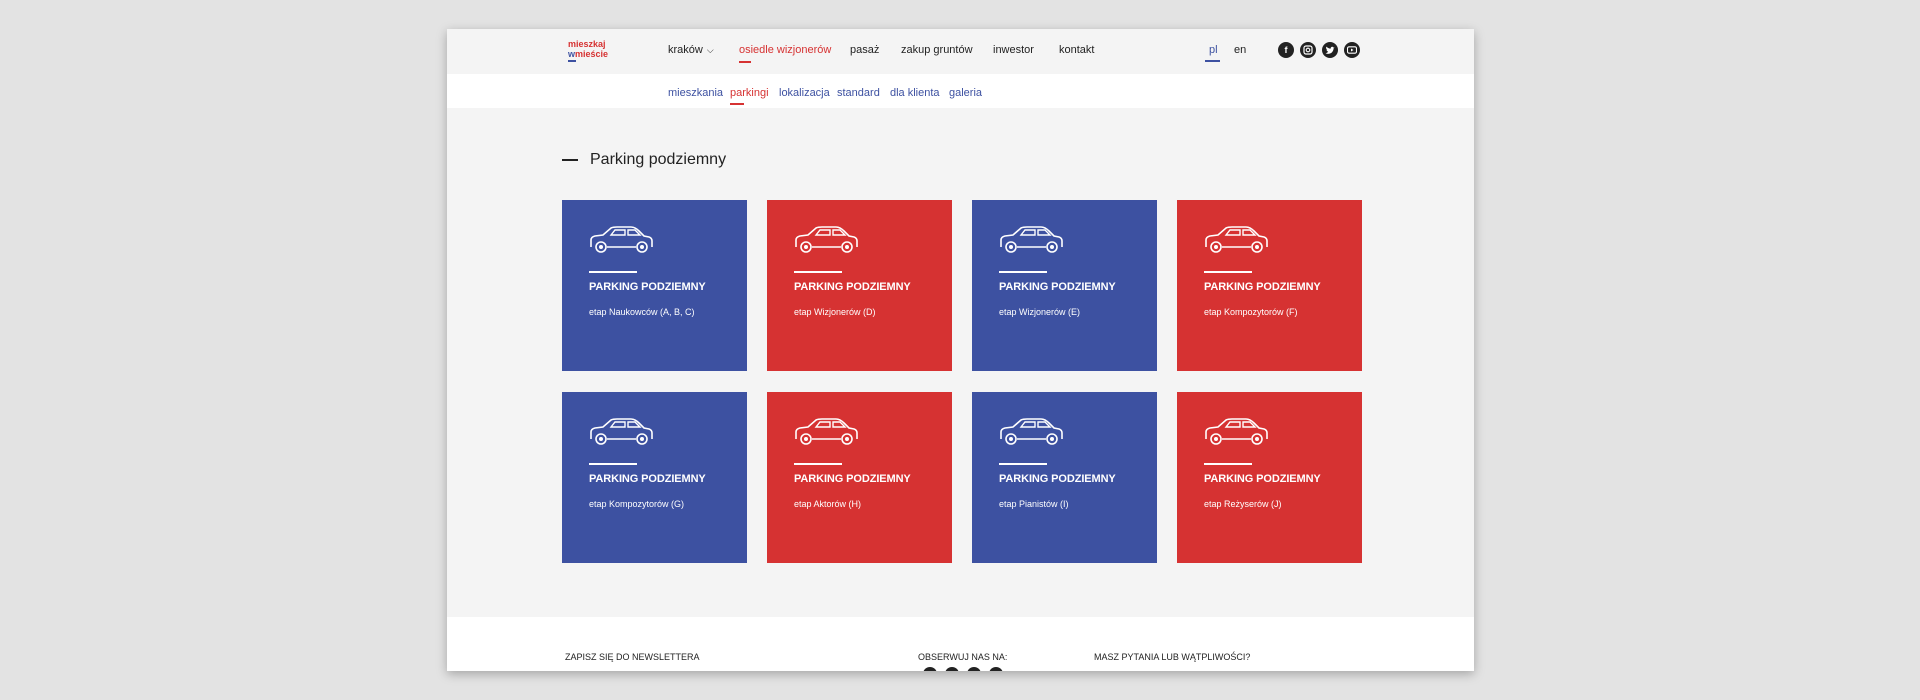 The height and width of the screenshot is (700, 1920). What do you see at coordinates (570, 160) in the screenshot?
I see `section-dash` at bounding box center [570, 160].